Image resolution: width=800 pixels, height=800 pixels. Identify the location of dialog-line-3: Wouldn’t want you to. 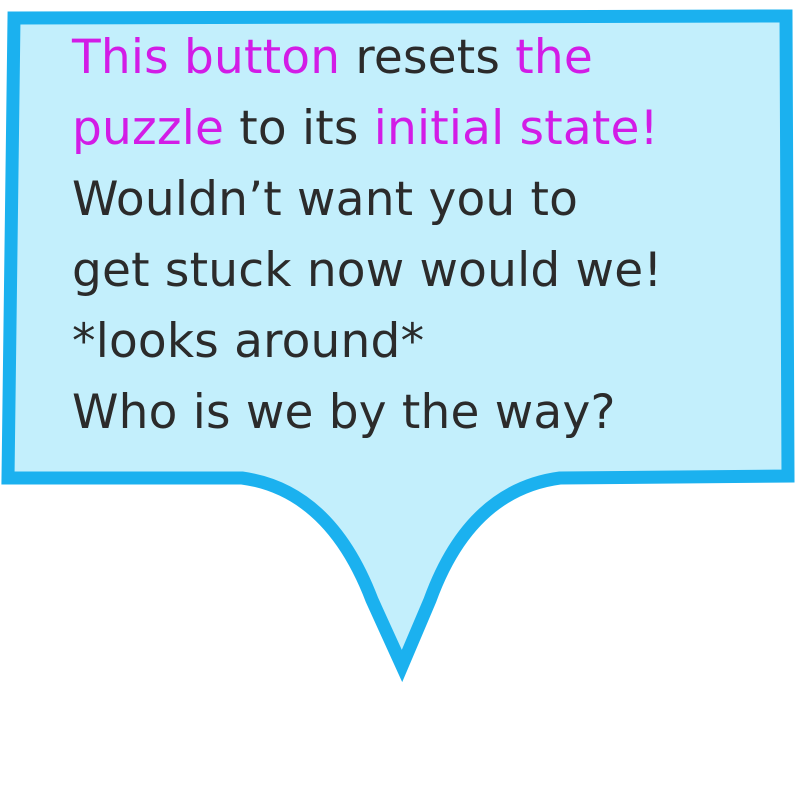
(325, 199).